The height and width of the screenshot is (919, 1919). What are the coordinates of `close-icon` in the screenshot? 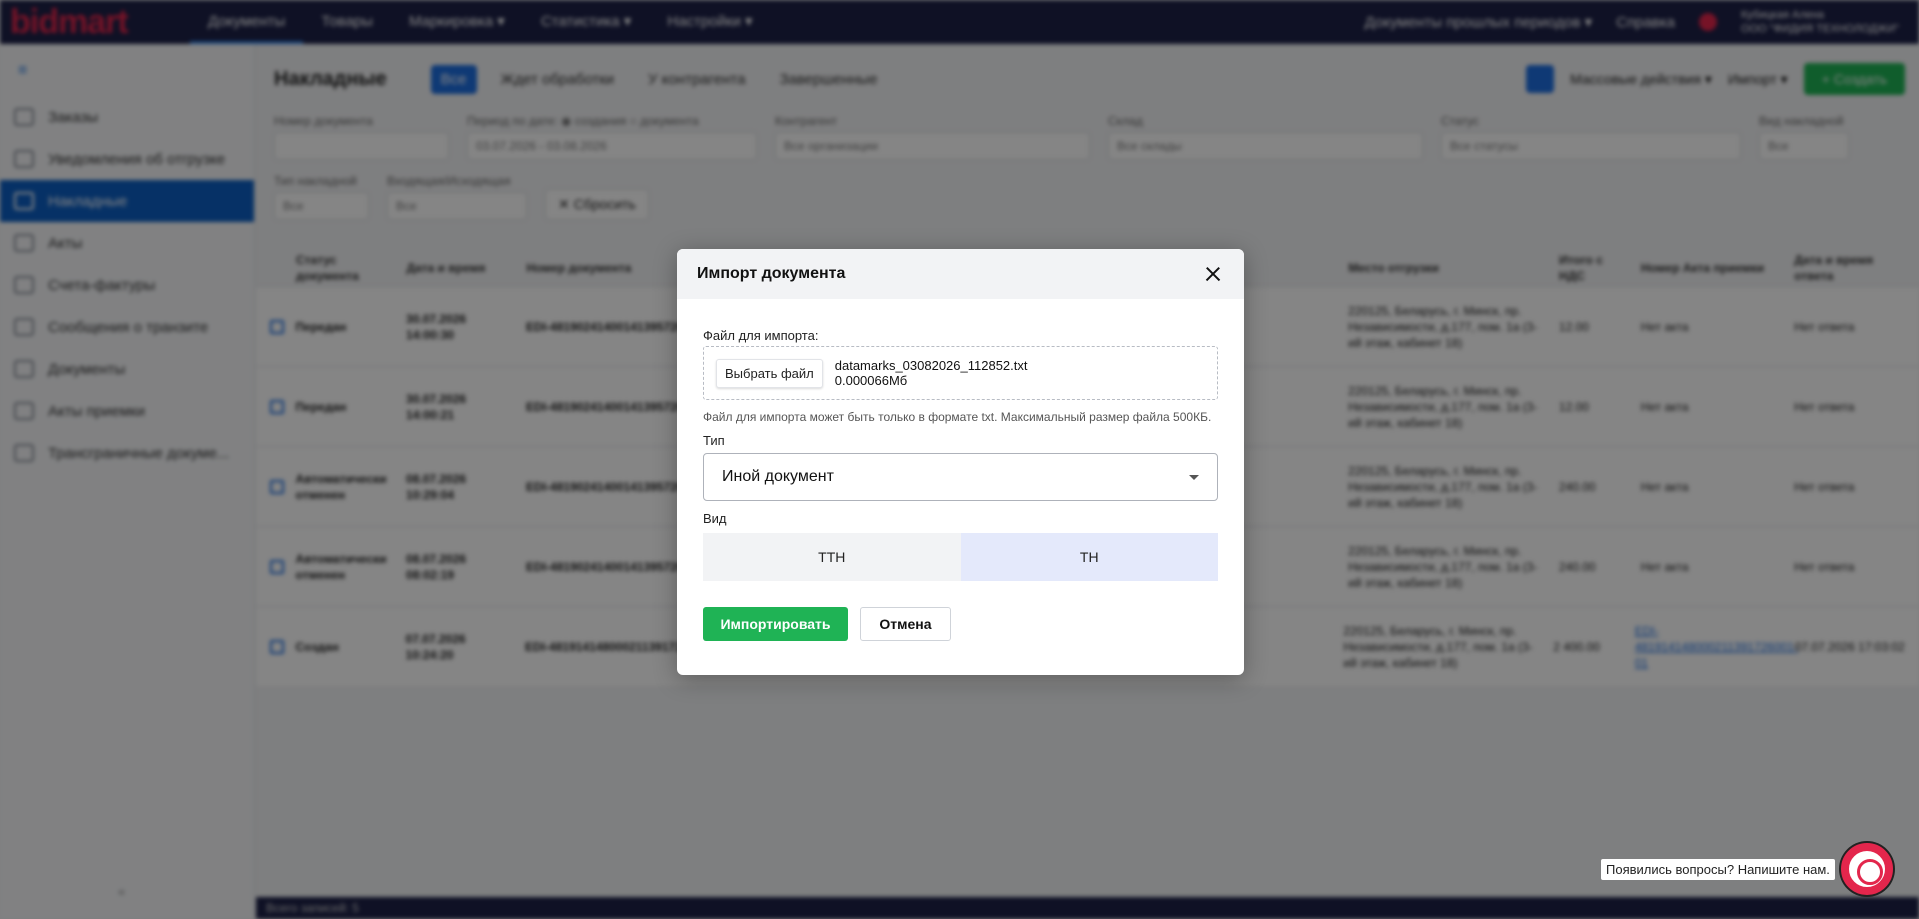 It's located at (1213, 274).